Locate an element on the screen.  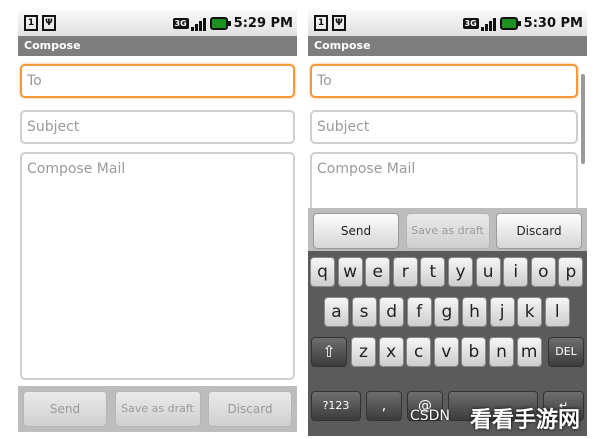
status-bar: 1 Ψ 3G 5:29 PM is located at coordinates (157, 23).